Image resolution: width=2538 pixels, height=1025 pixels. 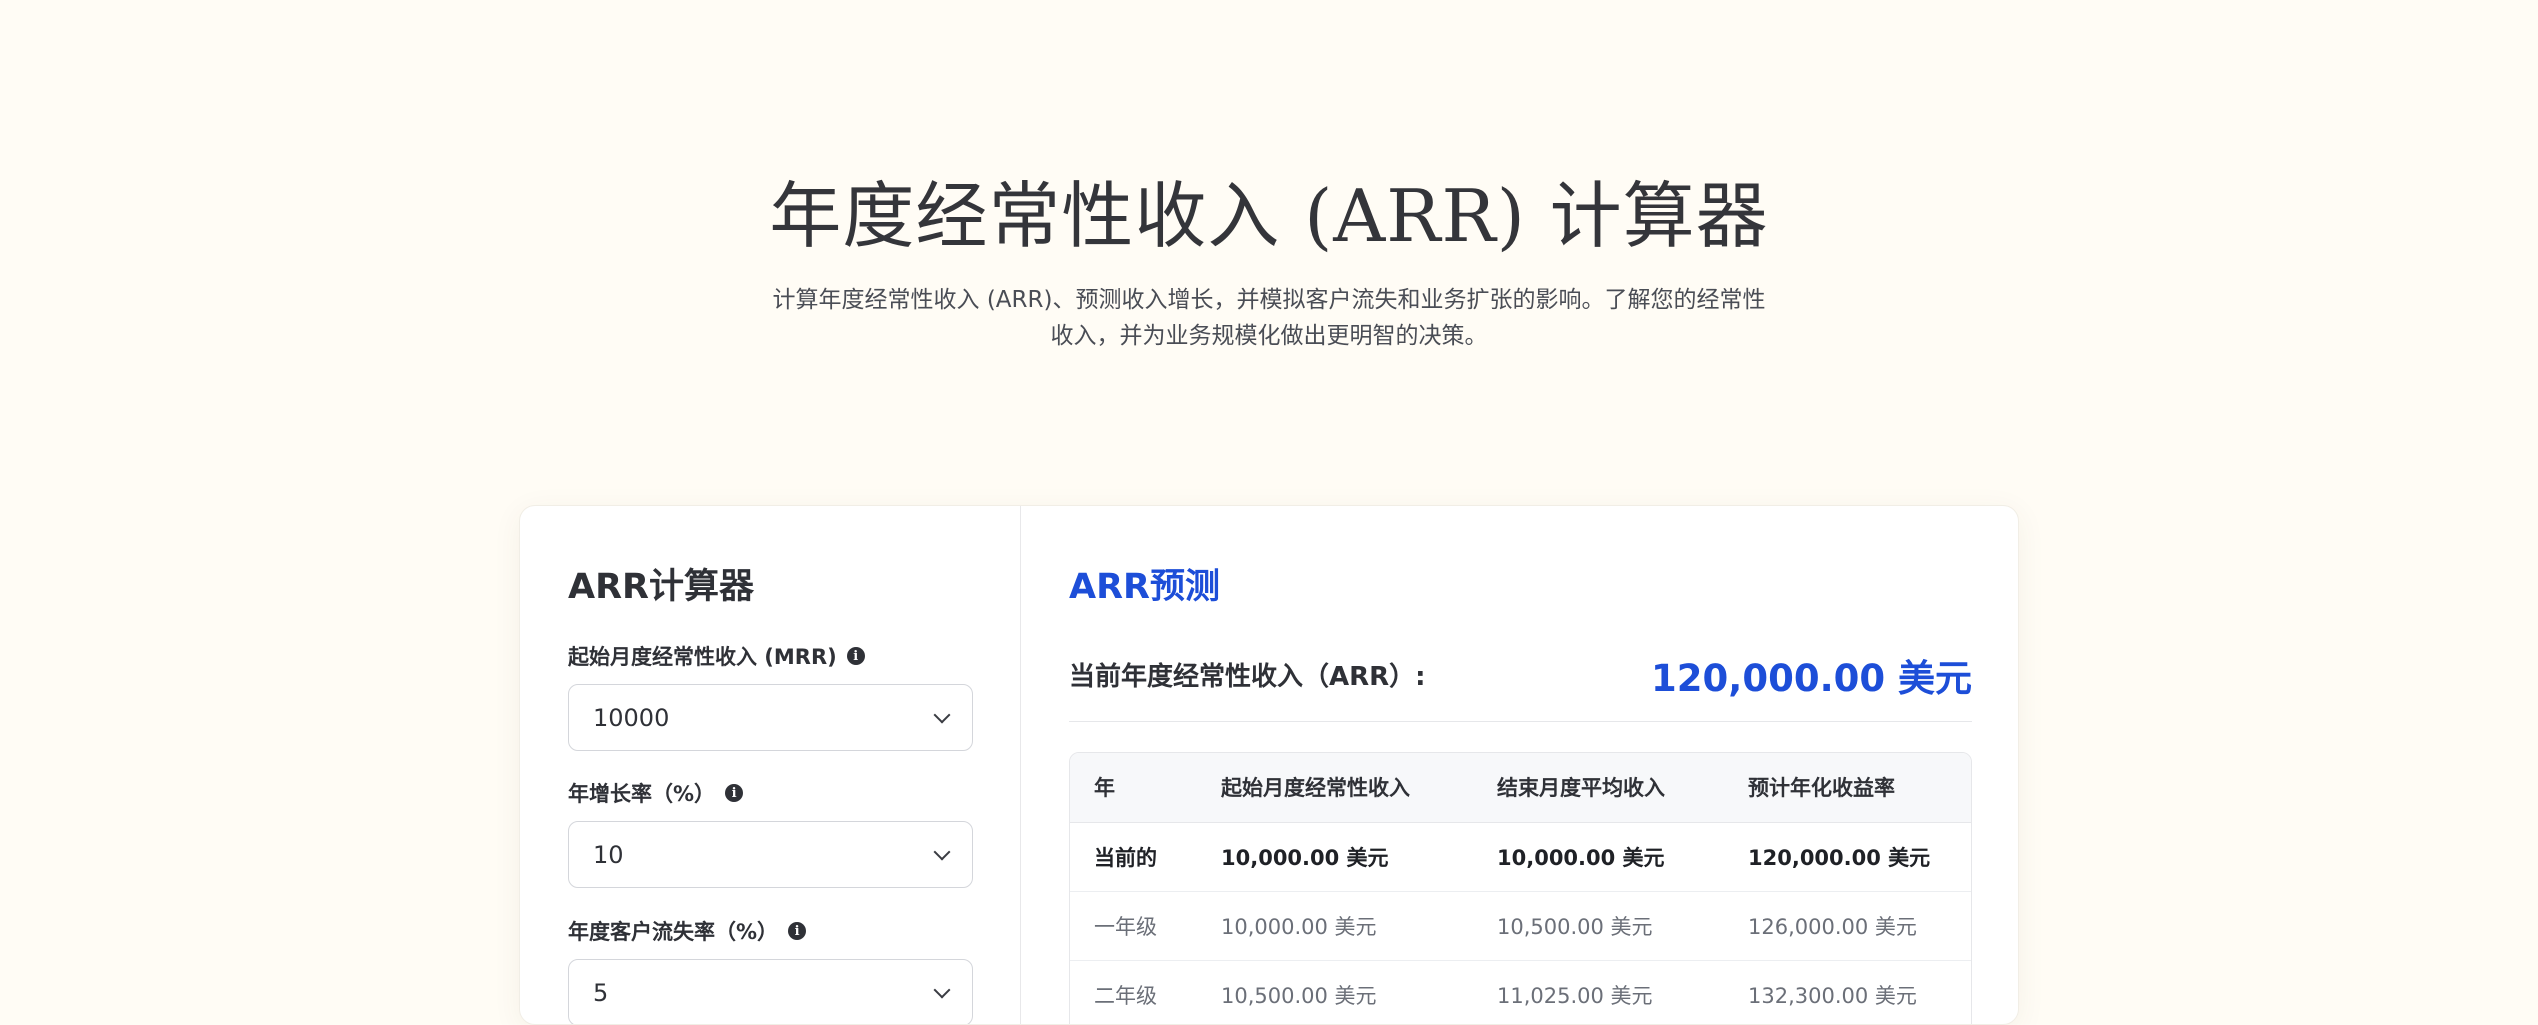 I want to click on growth-rate-label-text: 年增长率（%）, so click(x=642, y=794).